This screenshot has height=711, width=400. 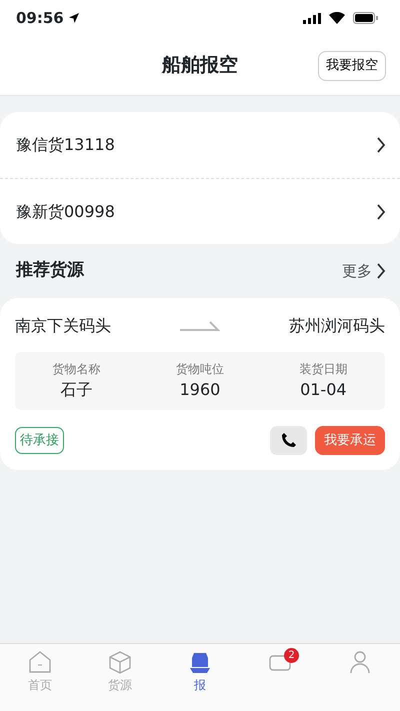 What do you see at coordinates (65, 211) in the screenshot?
I see `ship-name: 豫新货00998` at bounding box center [65, 211].